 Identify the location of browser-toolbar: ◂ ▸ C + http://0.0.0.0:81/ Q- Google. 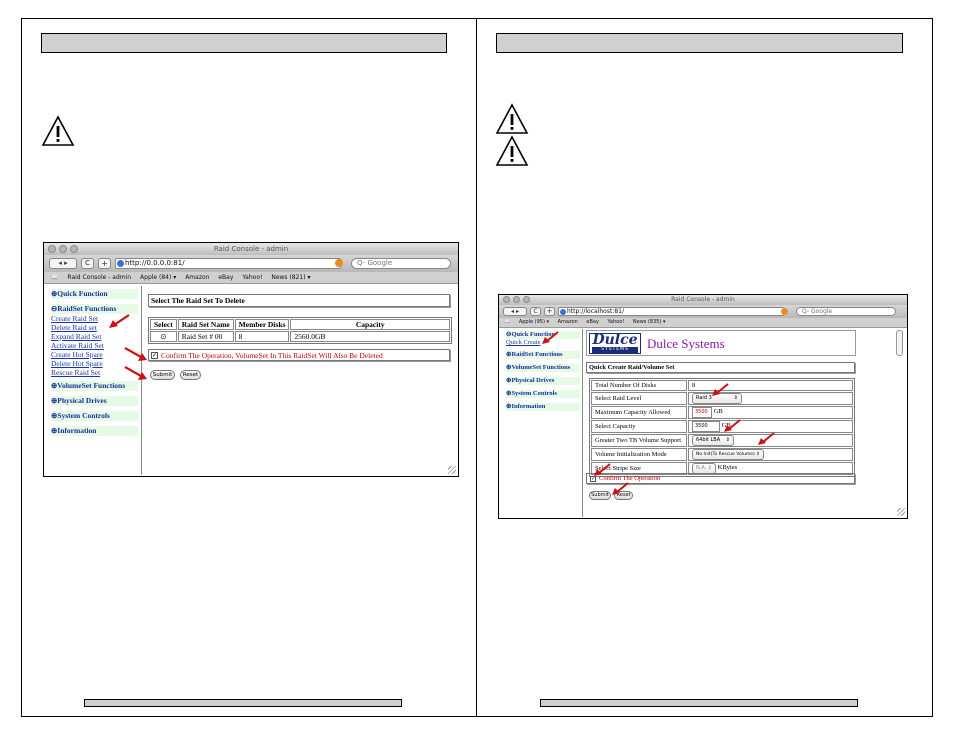
(251, 263).